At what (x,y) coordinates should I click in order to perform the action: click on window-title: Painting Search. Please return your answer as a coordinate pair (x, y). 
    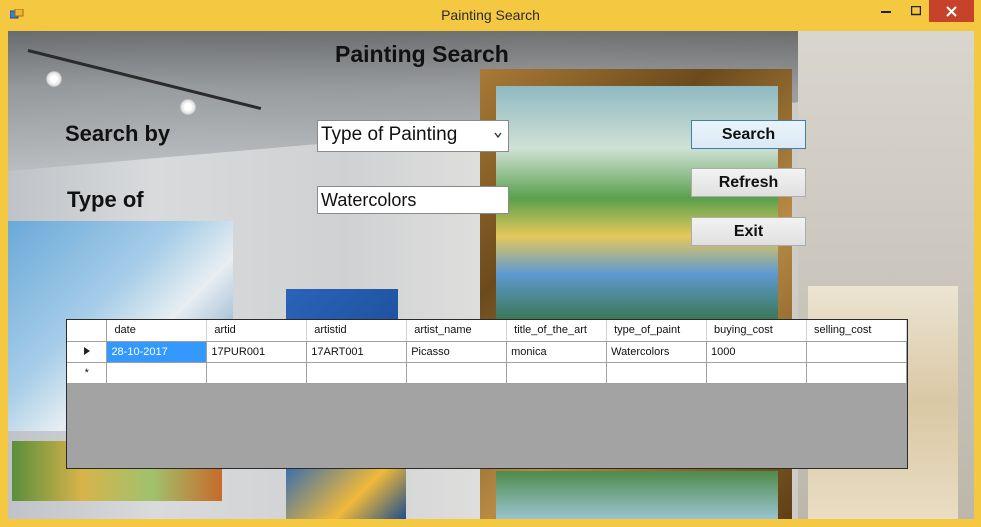
    Looking at the image, I should click on (490, 15).